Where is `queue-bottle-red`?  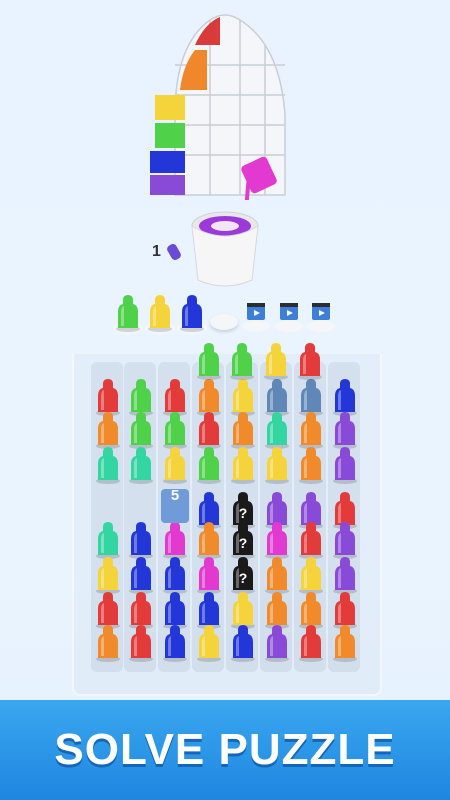
queue-bottle-red is located at coordinates (310, 362).